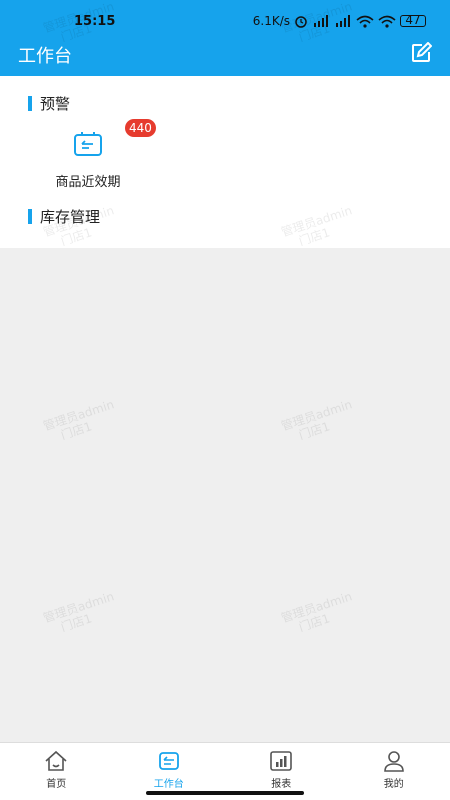  Describe the element at coordinates (88, 182) in the screenshot. I see `tile-expiry-label: 商品近效期` at that location.